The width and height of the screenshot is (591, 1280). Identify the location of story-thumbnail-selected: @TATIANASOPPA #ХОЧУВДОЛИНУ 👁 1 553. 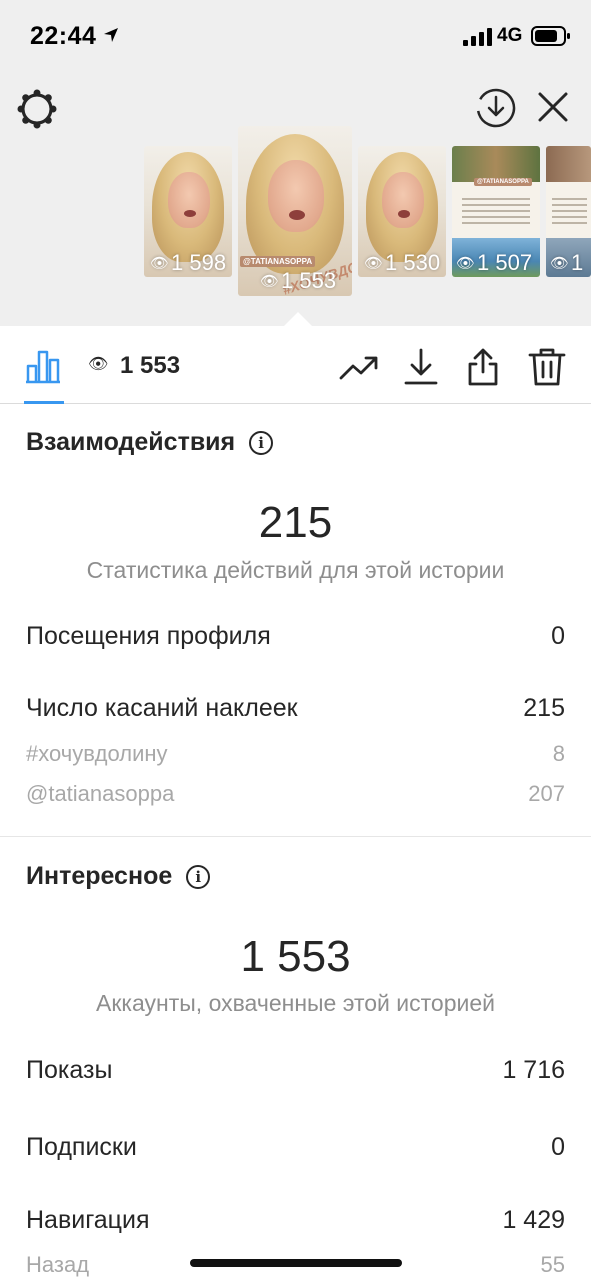
(295, 211).